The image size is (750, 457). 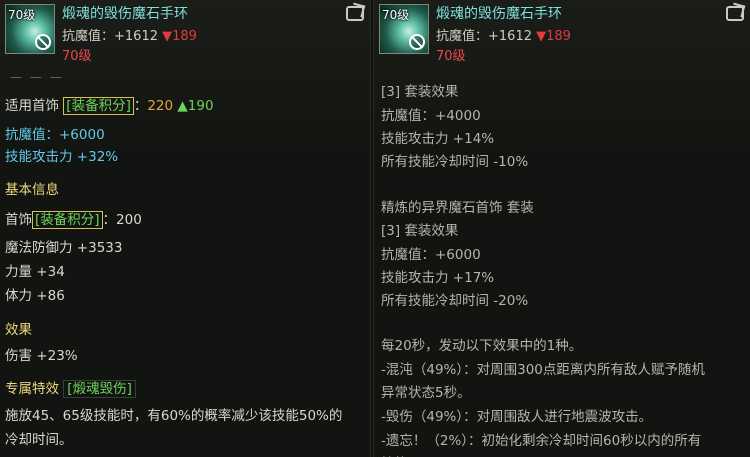 I want to click on set3b-heading: [3] 套装效果, so click(x=420, y=231).